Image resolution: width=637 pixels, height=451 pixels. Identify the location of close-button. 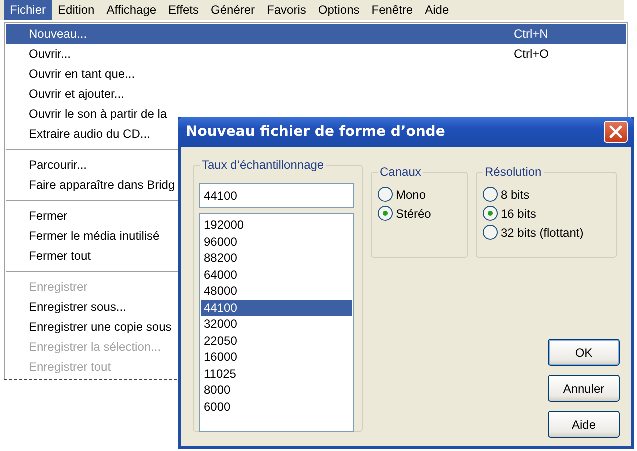
(616, 132).